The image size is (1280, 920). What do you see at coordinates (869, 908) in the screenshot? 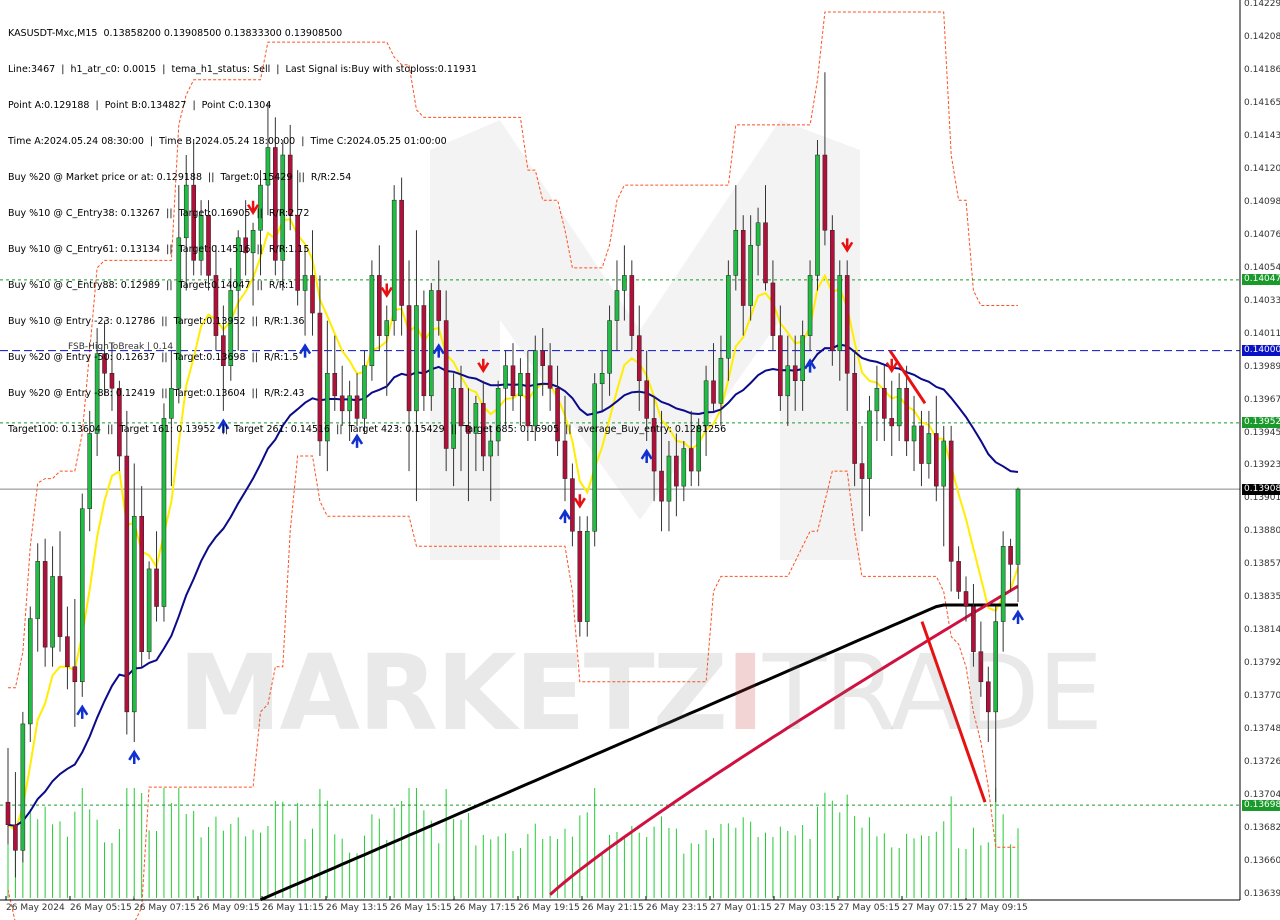
I see `time-axis-label: 27 May 05:15` at bounding box center [869, 908].